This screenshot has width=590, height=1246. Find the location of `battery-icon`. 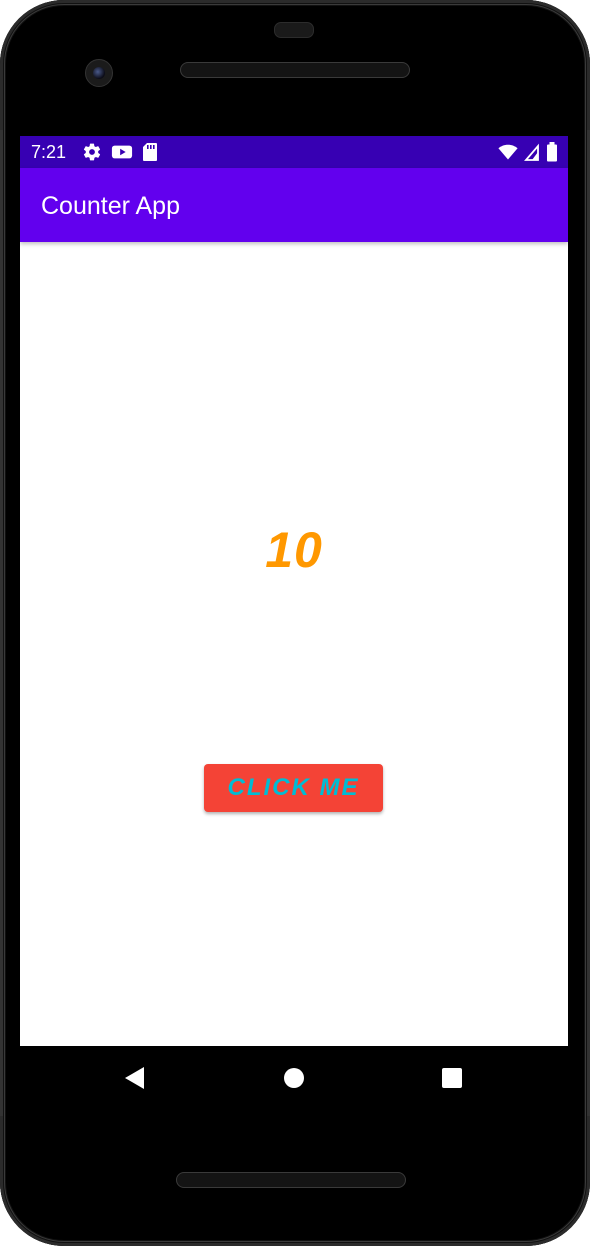

battery-icon is located at coordinates (552, 152).